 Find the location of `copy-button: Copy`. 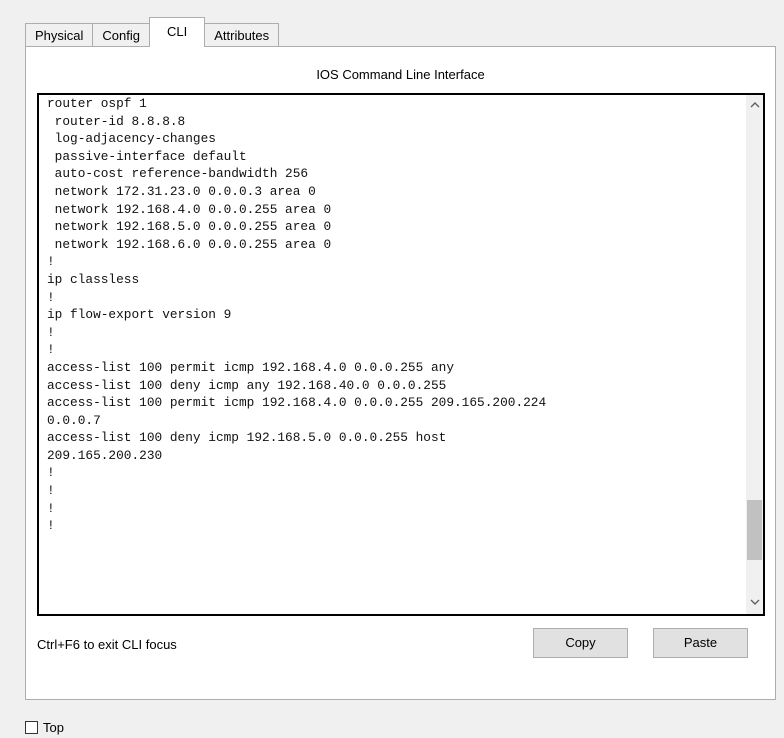

copy-button: Copy is located at coordinates (580, 643).